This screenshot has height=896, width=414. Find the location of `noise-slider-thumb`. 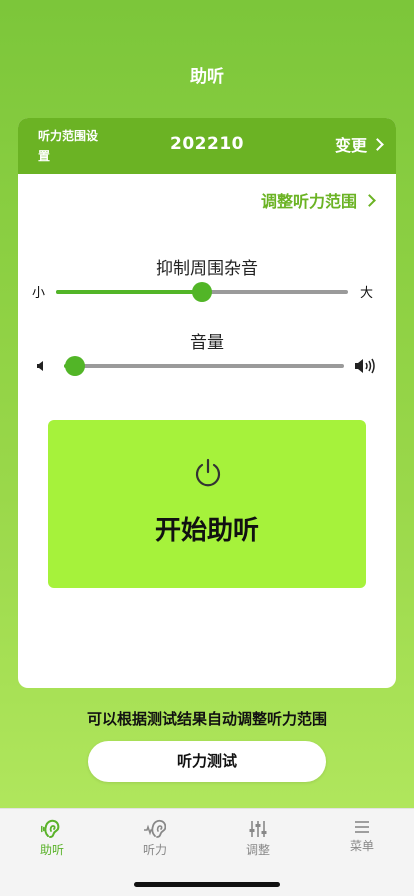

noise-slider-thumb is located at coordinates (202, 292).